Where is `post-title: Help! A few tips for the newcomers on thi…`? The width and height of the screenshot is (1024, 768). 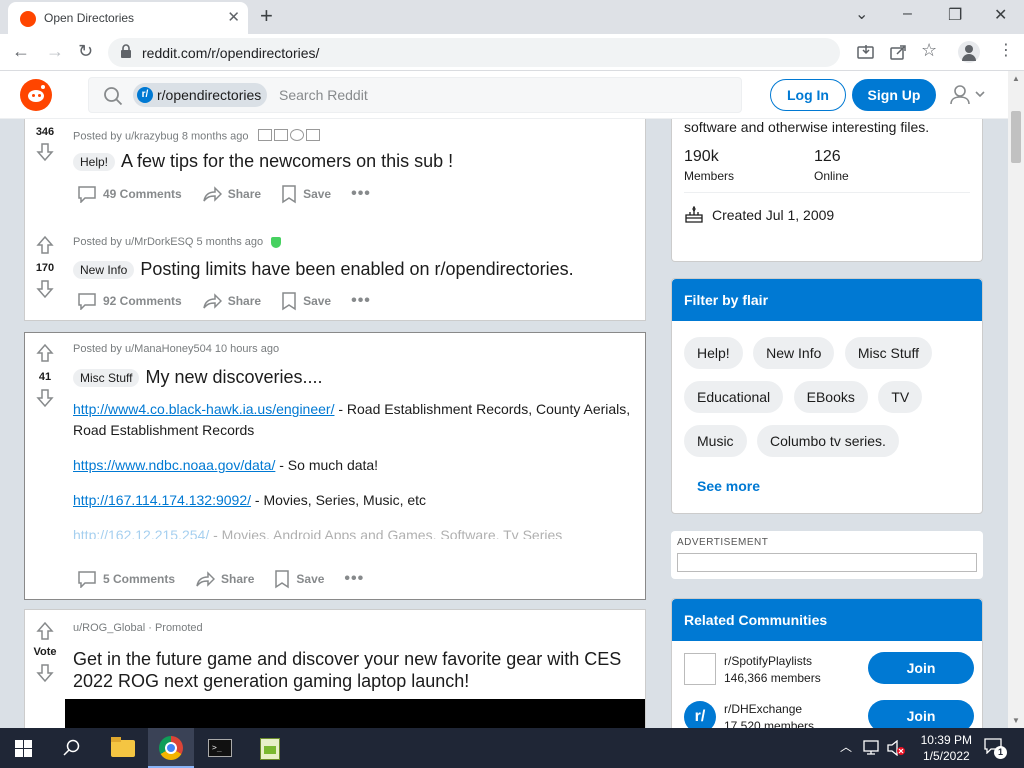
post-title: Help! A few tips for the newcomers on thi… is located at coordinates (263, 161).